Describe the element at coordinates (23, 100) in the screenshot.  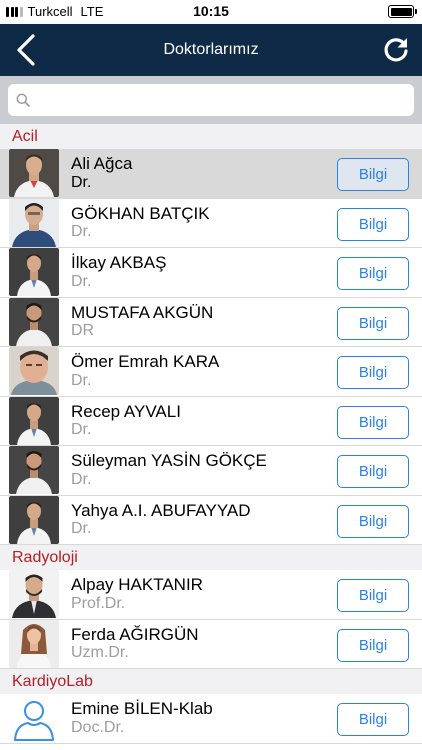
I see `search-icon` at that location.